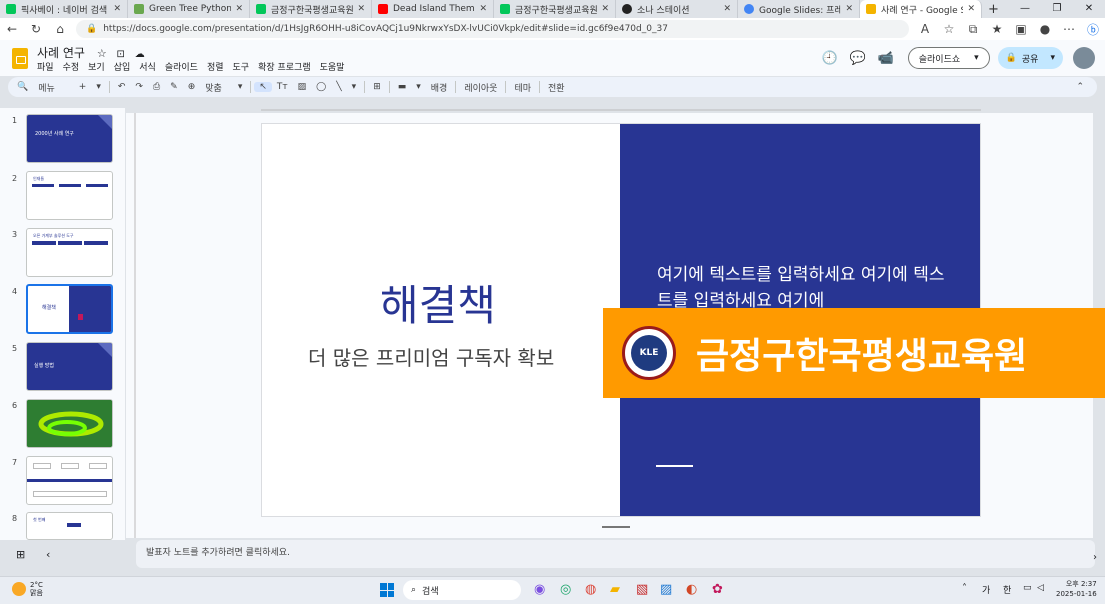 The width and height of the screenshot is (1105, 604). I want to click on move-icon: ⊡, so click(121, 54).